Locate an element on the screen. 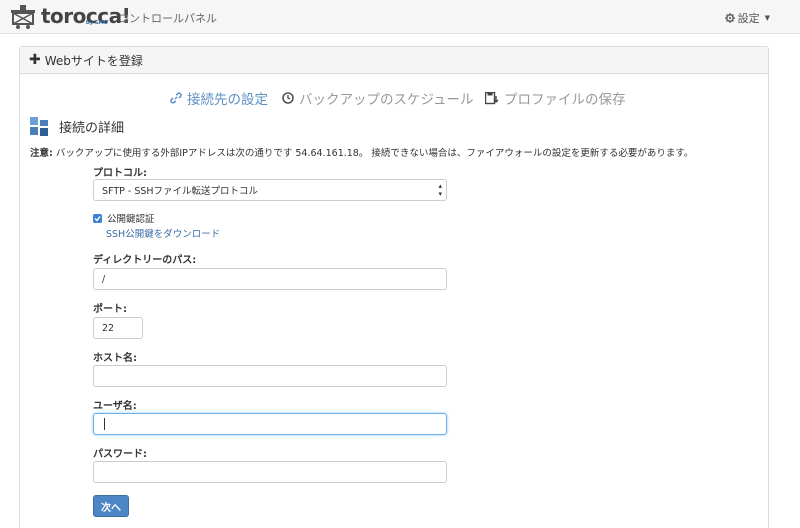 The width and height of the screenshot is (800, 528). settings-label: 設定 is located at coordinates (748, 18).